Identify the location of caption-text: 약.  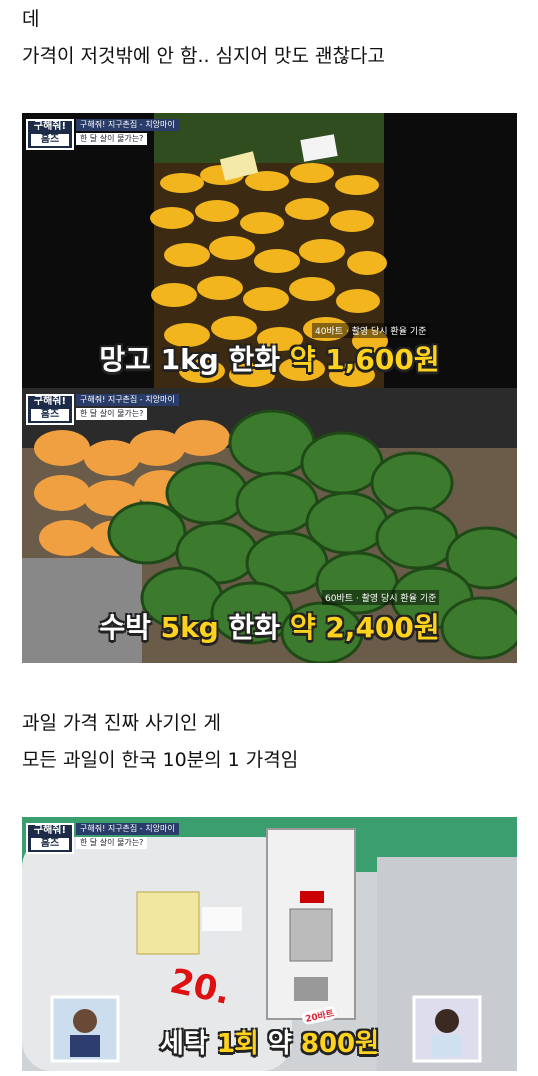
(279, 1044).